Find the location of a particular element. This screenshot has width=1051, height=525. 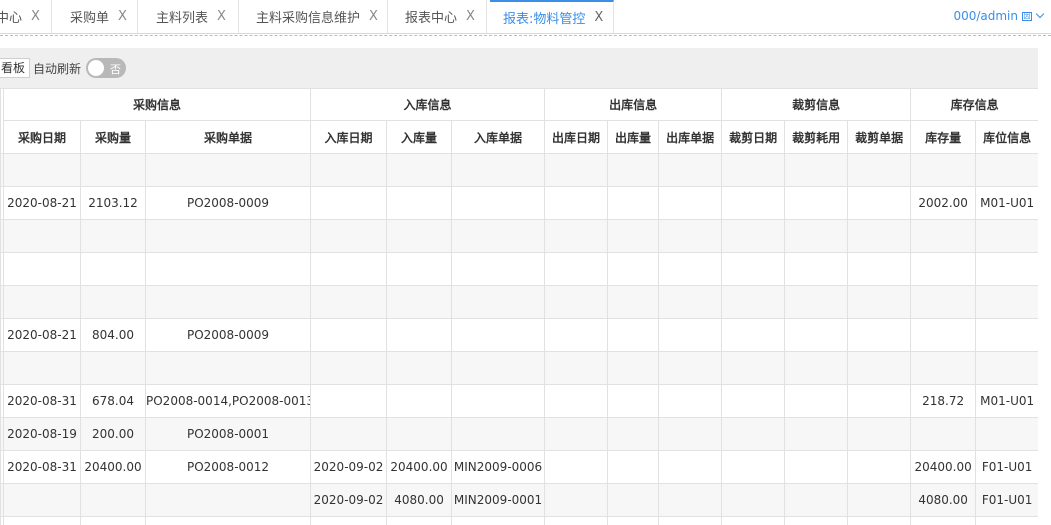

column-header: 裁剪耗用 is located at coordinates (816, 137).